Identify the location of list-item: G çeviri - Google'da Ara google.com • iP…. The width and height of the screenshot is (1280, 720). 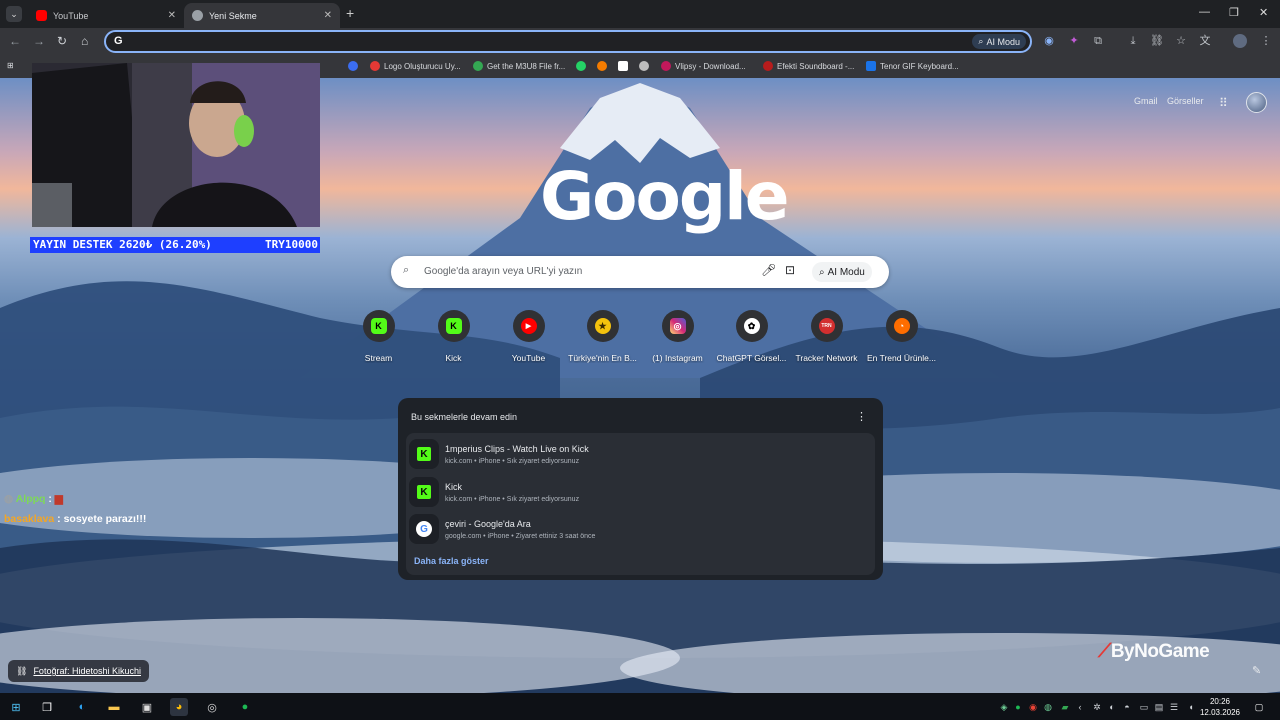
(640, 529).